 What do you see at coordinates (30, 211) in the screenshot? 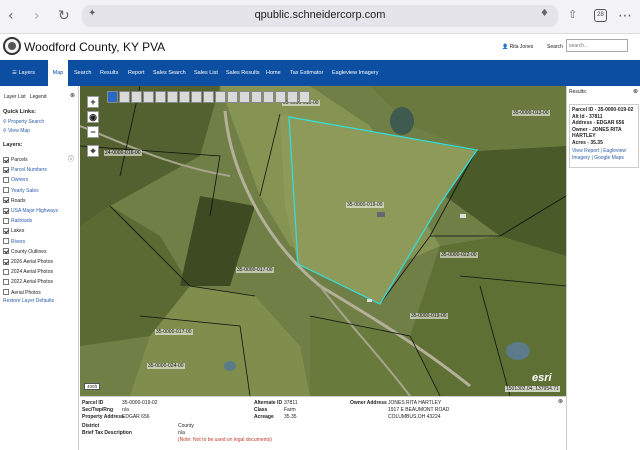
I see `layer-item: USA Major Highways` at bounding box center [30, 211].